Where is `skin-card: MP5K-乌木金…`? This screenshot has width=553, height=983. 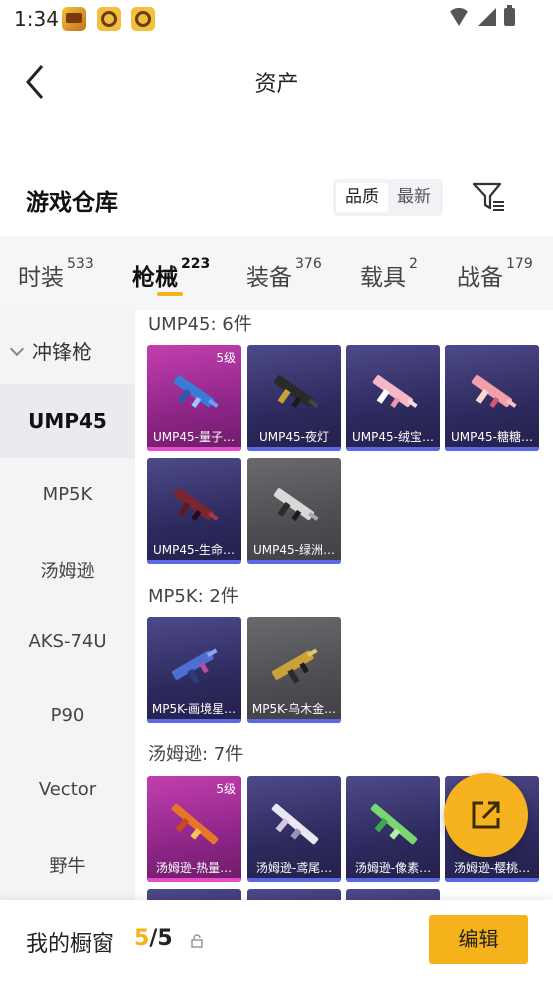 skin-card: MP5K-乌木金… is located at coordinates (294, 670).